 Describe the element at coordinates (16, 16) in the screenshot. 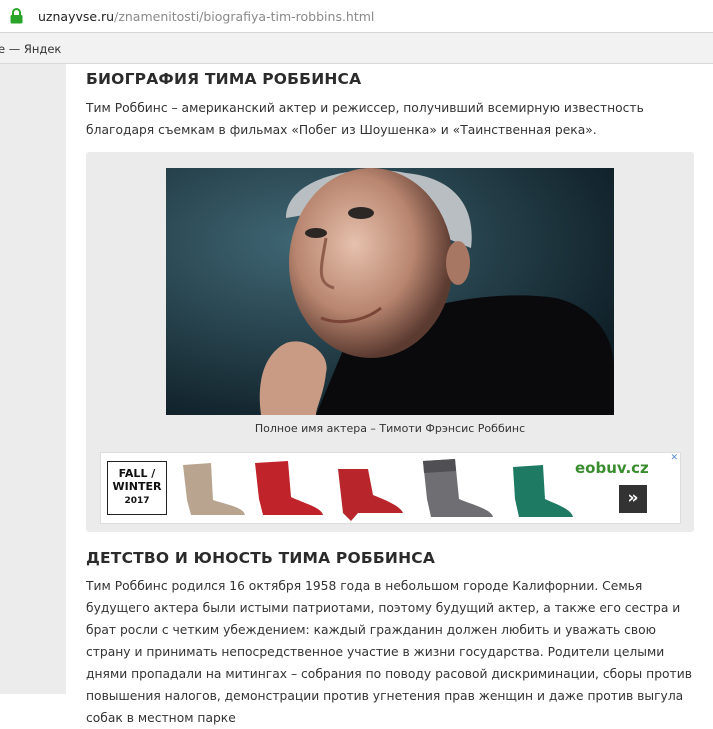

I see `lock-icon` at that location.